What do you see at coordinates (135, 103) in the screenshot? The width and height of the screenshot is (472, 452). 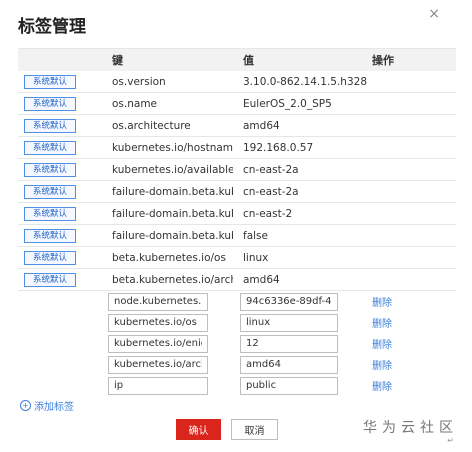 I see `tag-key: os.name` at bounding box center [135, 103].